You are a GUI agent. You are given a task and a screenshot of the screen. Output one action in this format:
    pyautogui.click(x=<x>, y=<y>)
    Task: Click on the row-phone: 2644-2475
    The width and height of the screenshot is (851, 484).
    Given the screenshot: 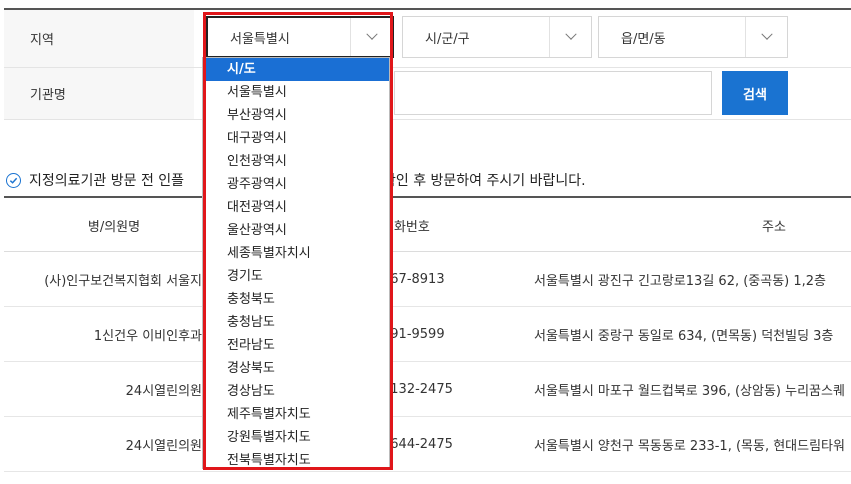 What is the action you would take?
    pyautogui.click(x=417, y=444)
    